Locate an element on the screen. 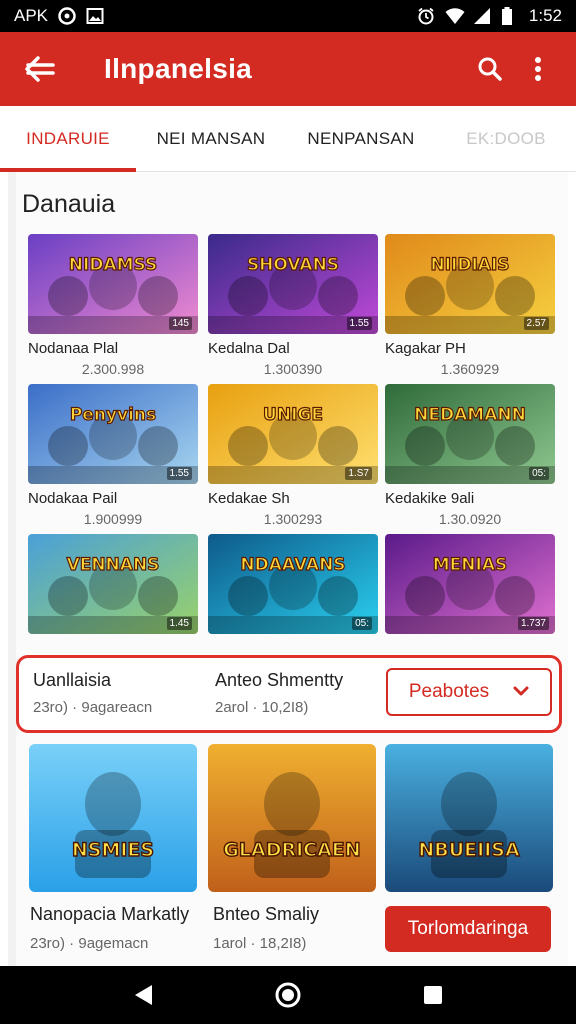 This screenshot has width=576, height=1024. game-thumbnail: NIIDIAIS 2.57 is located at coordinates (470, 284).